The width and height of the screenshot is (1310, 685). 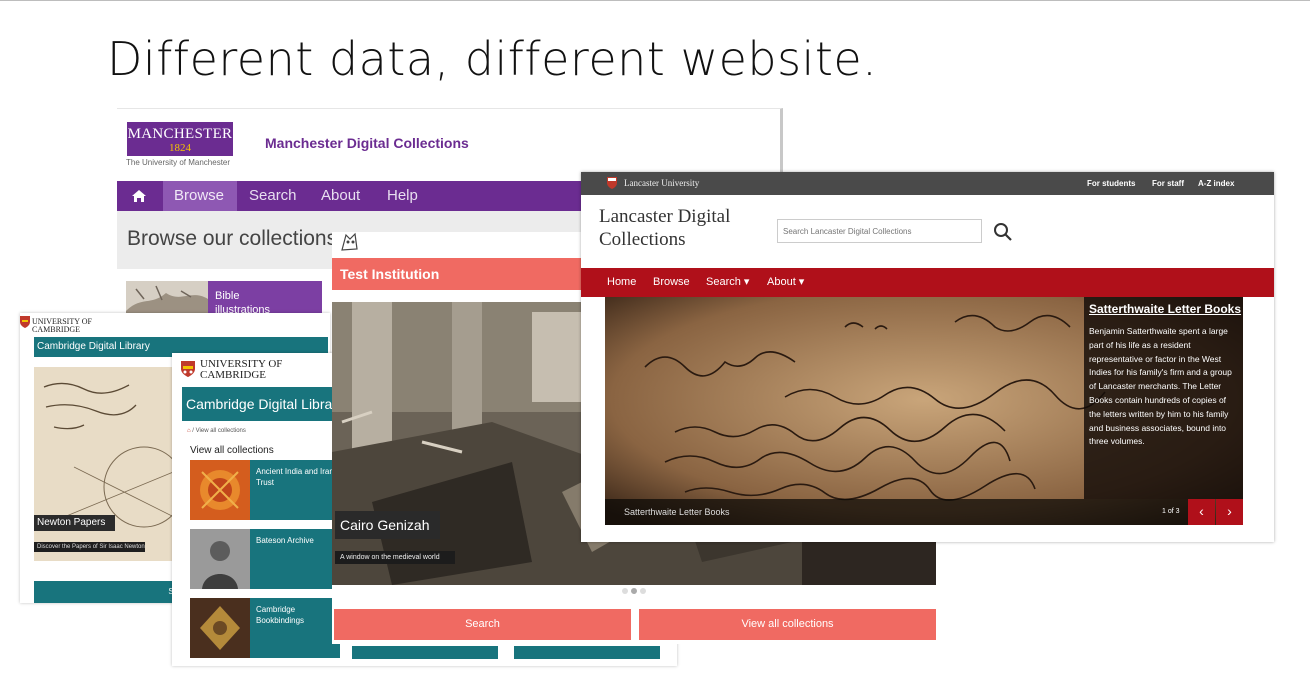 What do you see at coordinates (1229, 512) in the screenshot?
I see `chevron-right-icon: ›` at bounding box center [1229, 512].